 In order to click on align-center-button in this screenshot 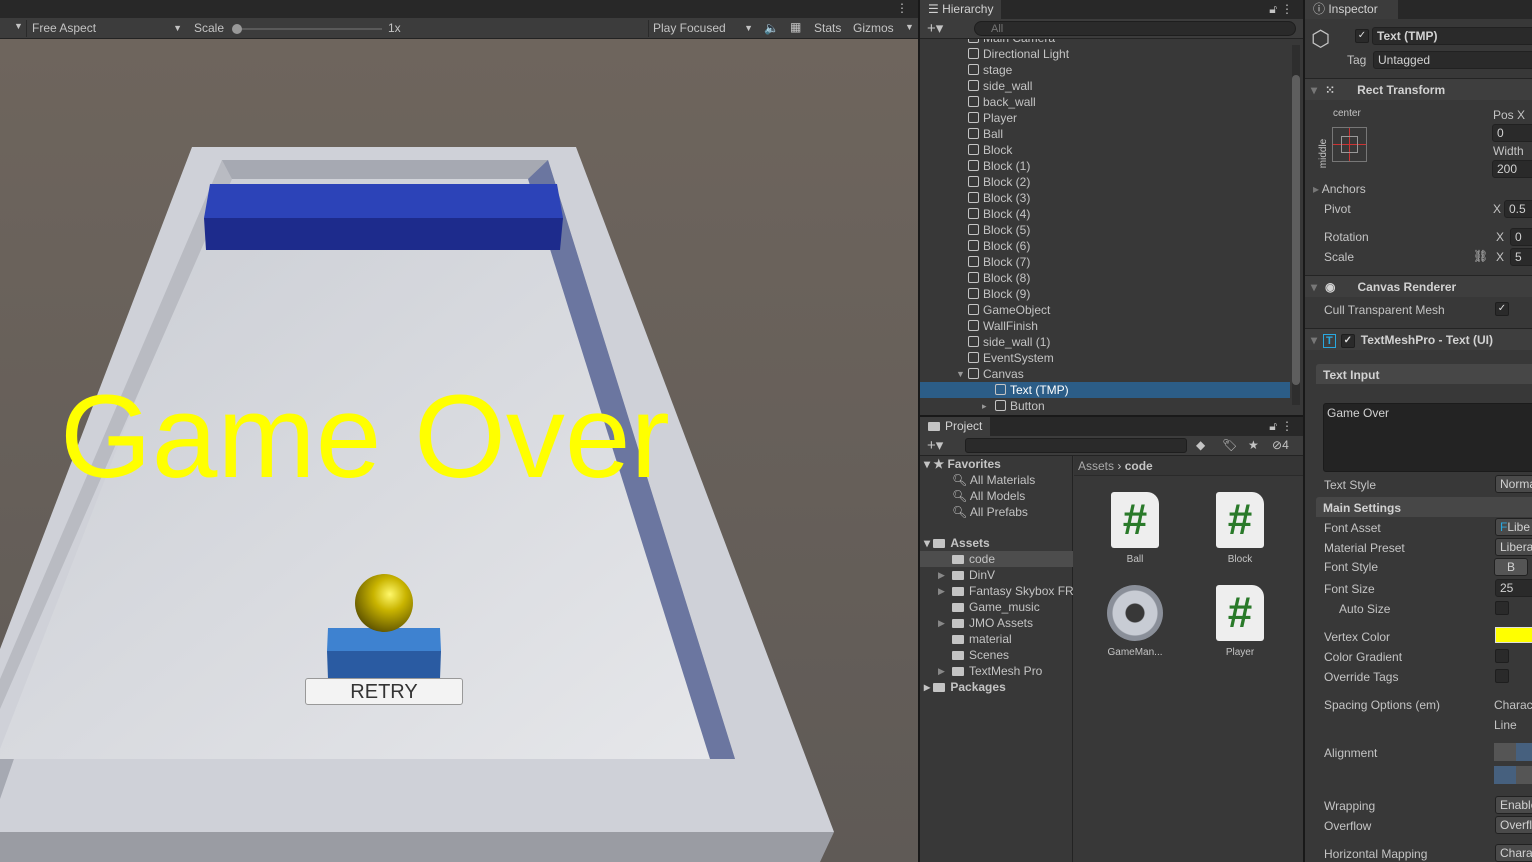, I will do `click(1524, 752)`.